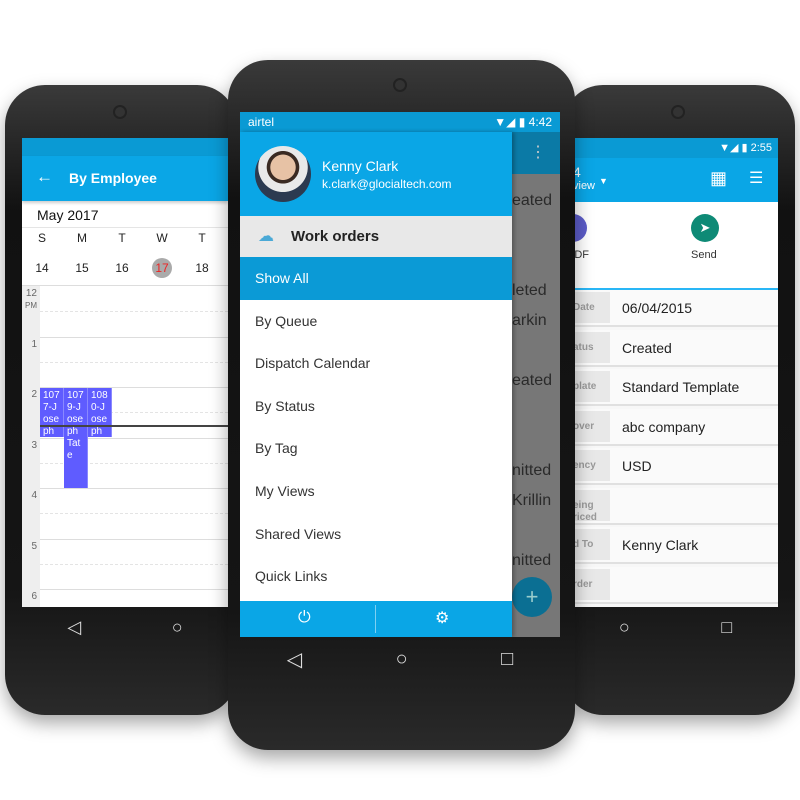  What do you see at coordinates (511, 122) in the screenshot?
I see `signal-icon: ▼◢ ▮` at bounding box center [511, 122].